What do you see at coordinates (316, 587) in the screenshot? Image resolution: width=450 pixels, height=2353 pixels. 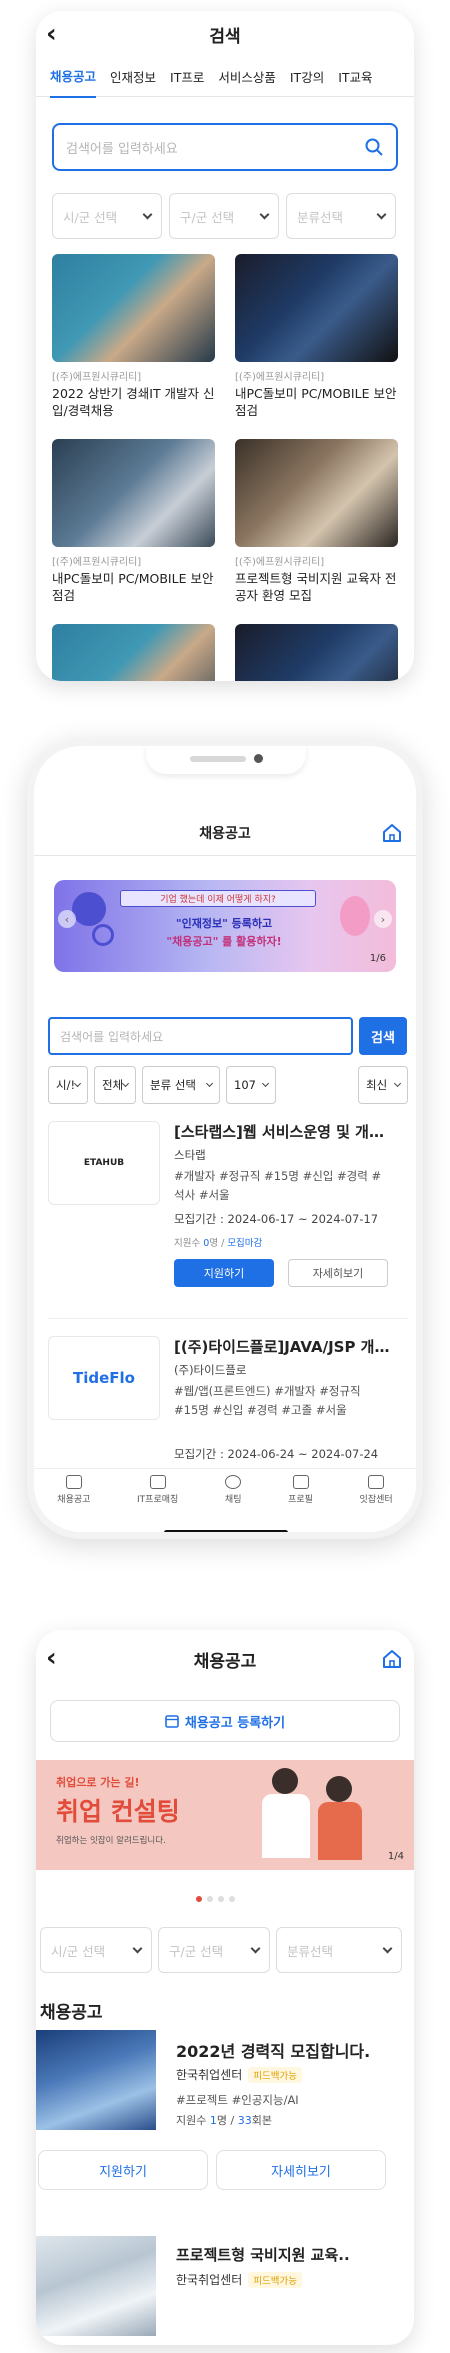 I see `card-title: 프로젝트형 국비지원 교육자 전공자 환영 모집` at bounding box center [316, 587].